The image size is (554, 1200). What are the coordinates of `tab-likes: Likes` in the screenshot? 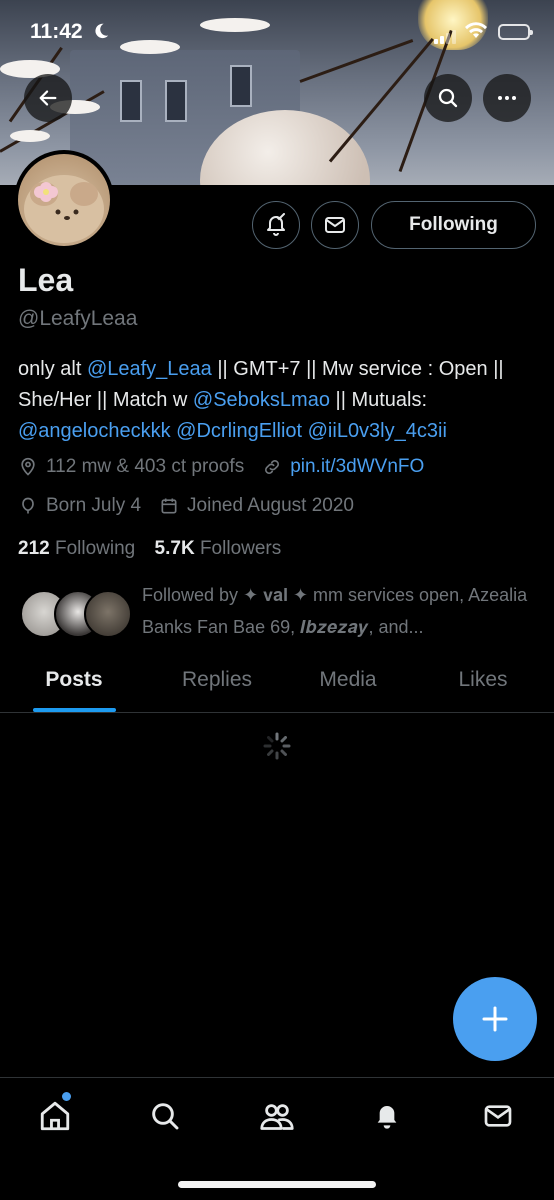 It's located at (482, 680).